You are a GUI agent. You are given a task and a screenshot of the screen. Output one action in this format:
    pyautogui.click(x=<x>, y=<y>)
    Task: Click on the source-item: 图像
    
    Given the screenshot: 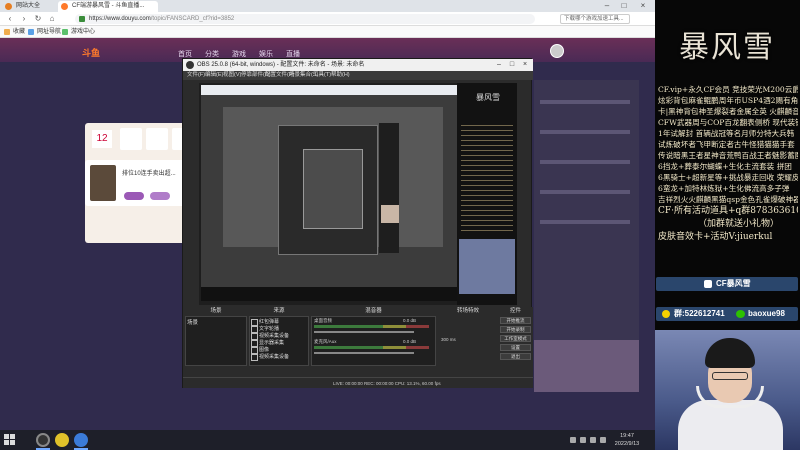 What is the action you would take?
    pyautogui.click(x=259, y=350)
    